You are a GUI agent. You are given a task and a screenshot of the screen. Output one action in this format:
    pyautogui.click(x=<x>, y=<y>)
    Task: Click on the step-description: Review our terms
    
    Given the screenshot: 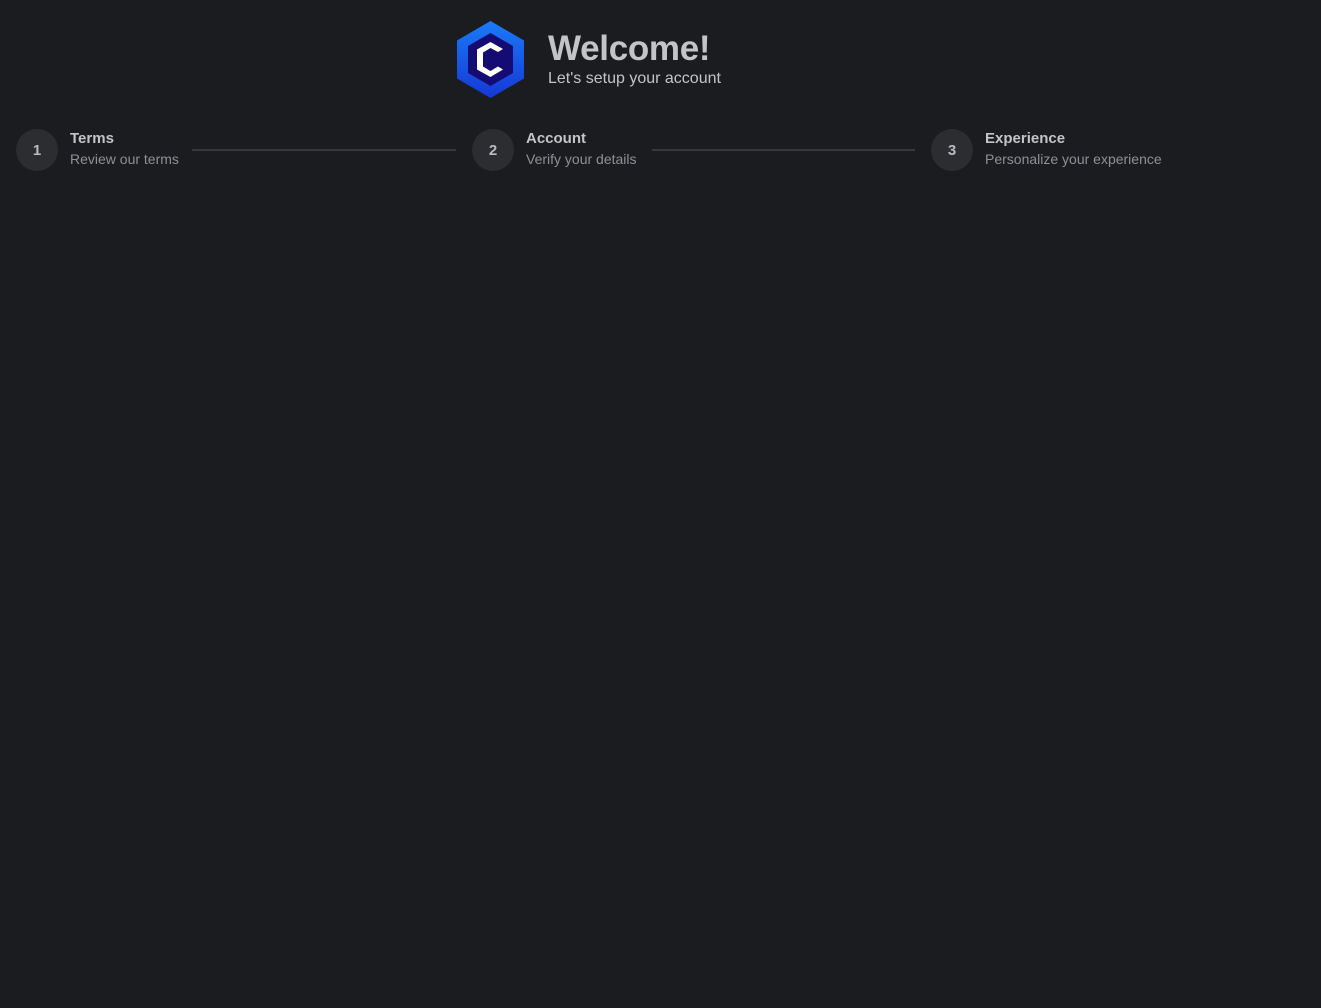 What is the action you would take?
    pyautogui.click(x=124, y=158)
    